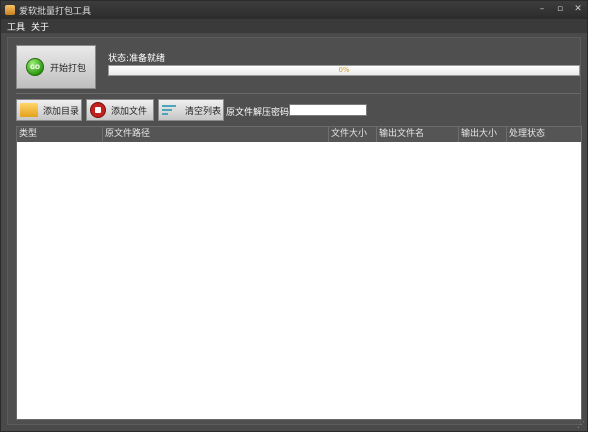 This screenshot has height=435, width=600. Describe the element at coordinates (581, 424) in the screenshot. I see `resize-grip-icon: ⋰` at that location.